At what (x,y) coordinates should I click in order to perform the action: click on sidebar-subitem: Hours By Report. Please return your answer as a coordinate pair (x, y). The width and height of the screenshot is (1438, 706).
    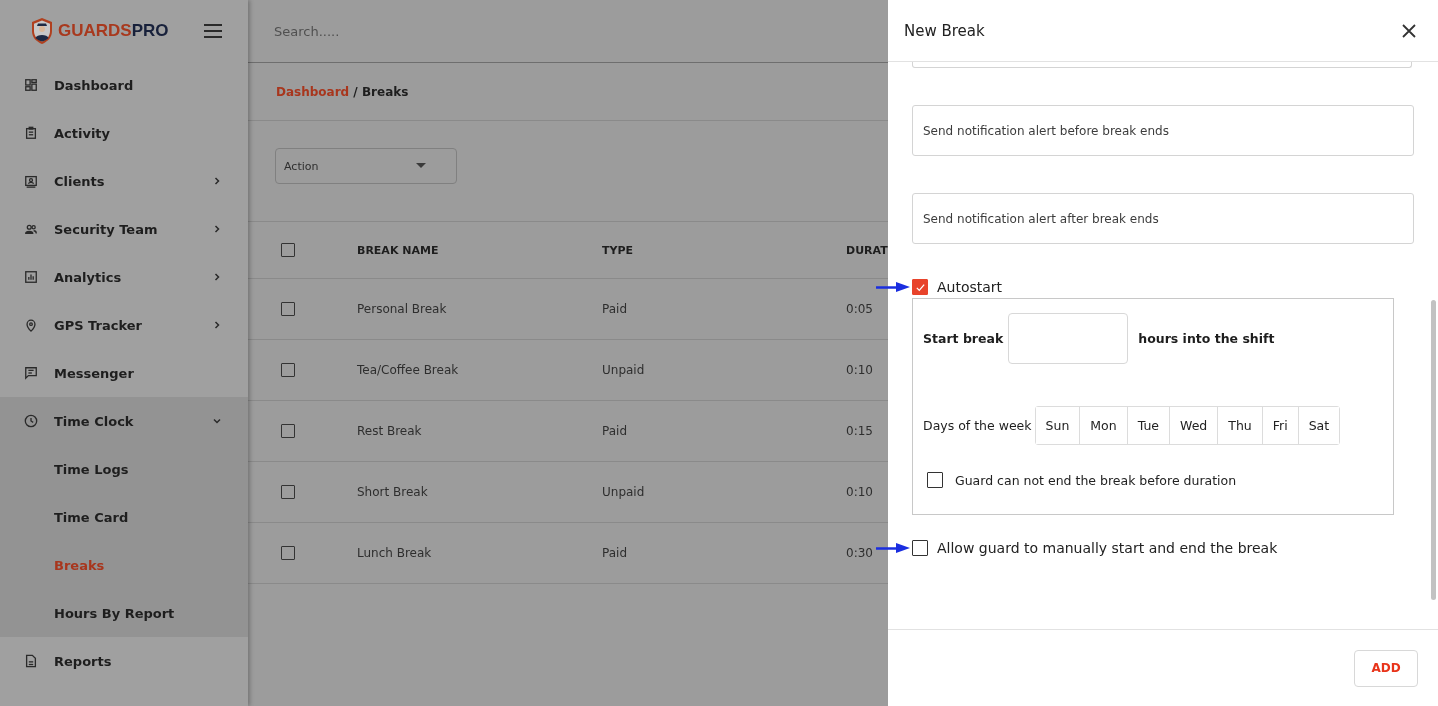
    Looking at the image, I should click on (124, 613).